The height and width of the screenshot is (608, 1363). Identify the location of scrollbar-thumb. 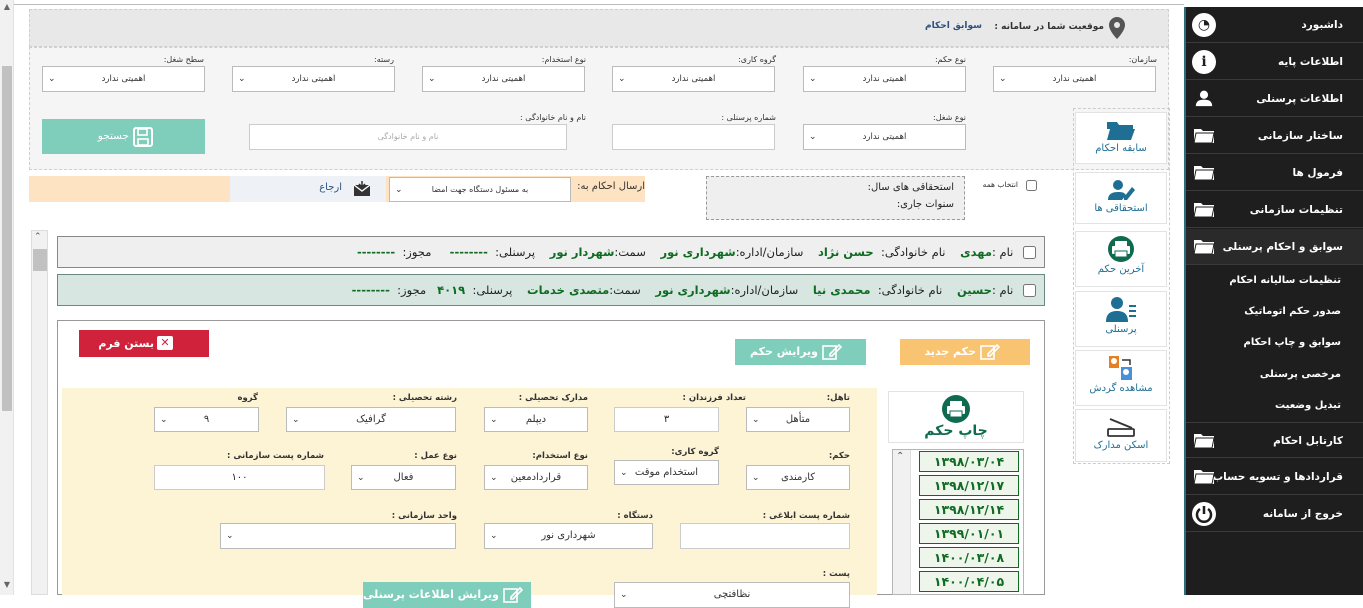
(7, 238).